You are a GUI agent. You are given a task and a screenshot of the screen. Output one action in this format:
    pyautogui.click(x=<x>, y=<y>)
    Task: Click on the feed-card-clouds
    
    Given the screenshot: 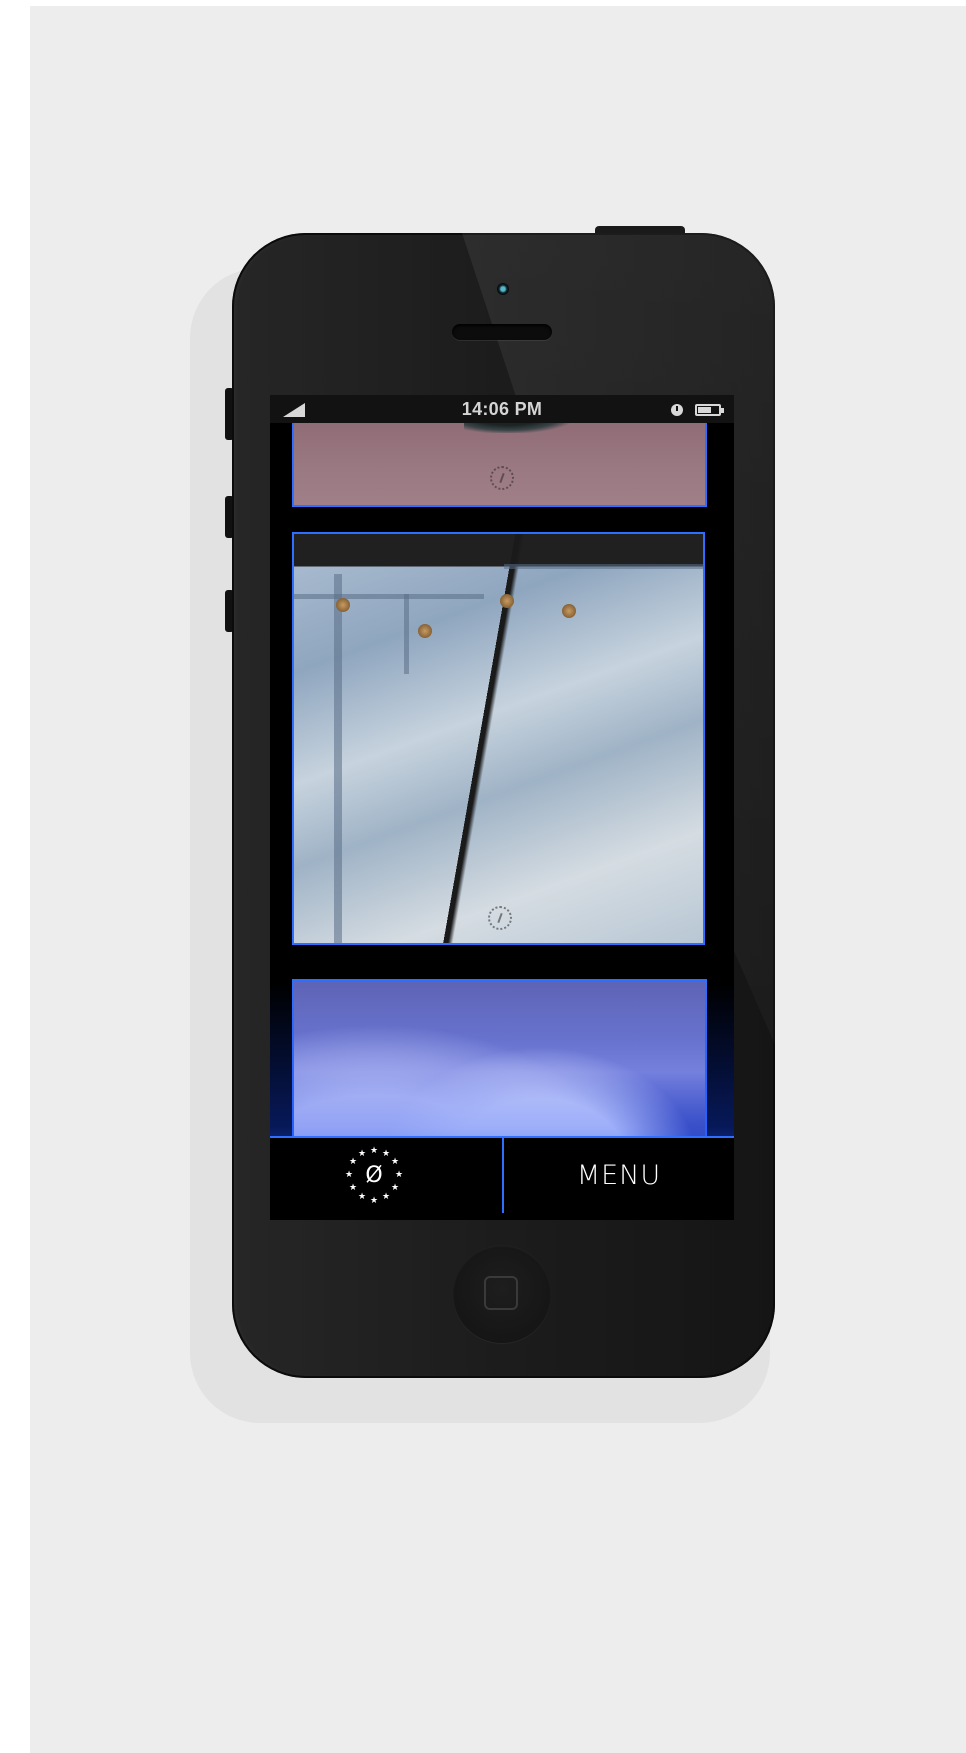 What is the action you would take?
    pyautogui.click(x=499, y=1057)
    